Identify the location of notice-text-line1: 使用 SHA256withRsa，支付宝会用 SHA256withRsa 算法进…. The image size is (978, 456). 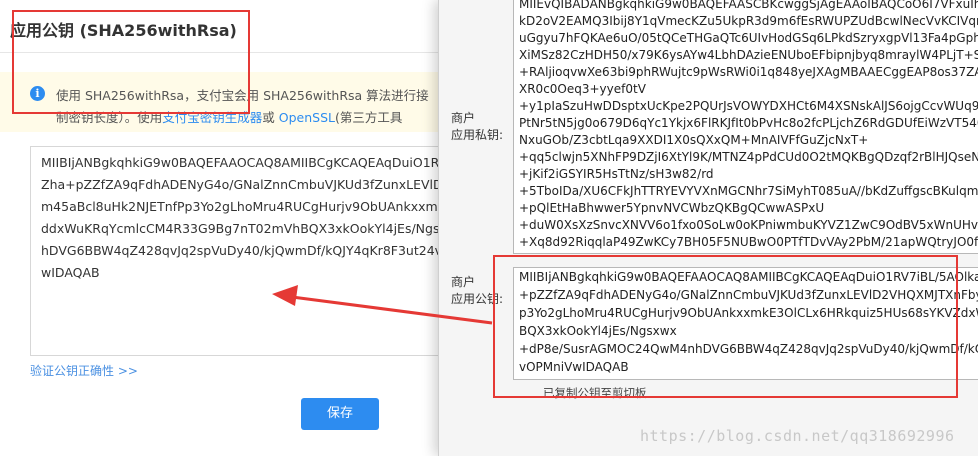
(242, 95).